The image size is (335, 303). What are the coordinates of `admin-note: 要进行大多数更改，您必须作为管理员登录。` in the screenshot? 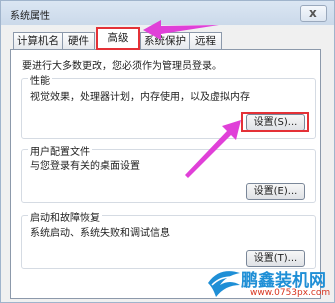 It's located at (122, 66).